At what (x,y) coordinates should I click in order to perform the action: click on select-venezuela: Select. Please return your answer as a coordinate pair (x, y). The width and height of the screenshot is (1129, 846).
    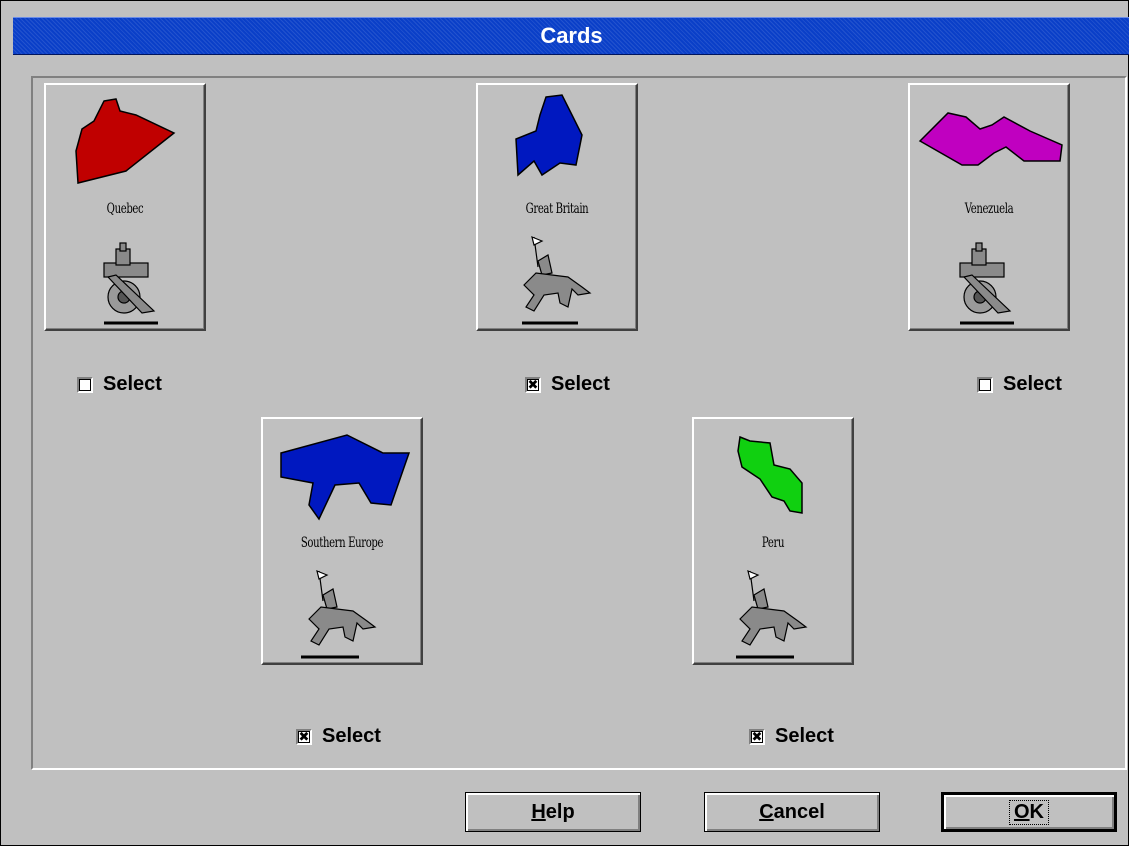
    Looking at the image, I should click on (1019, 384).